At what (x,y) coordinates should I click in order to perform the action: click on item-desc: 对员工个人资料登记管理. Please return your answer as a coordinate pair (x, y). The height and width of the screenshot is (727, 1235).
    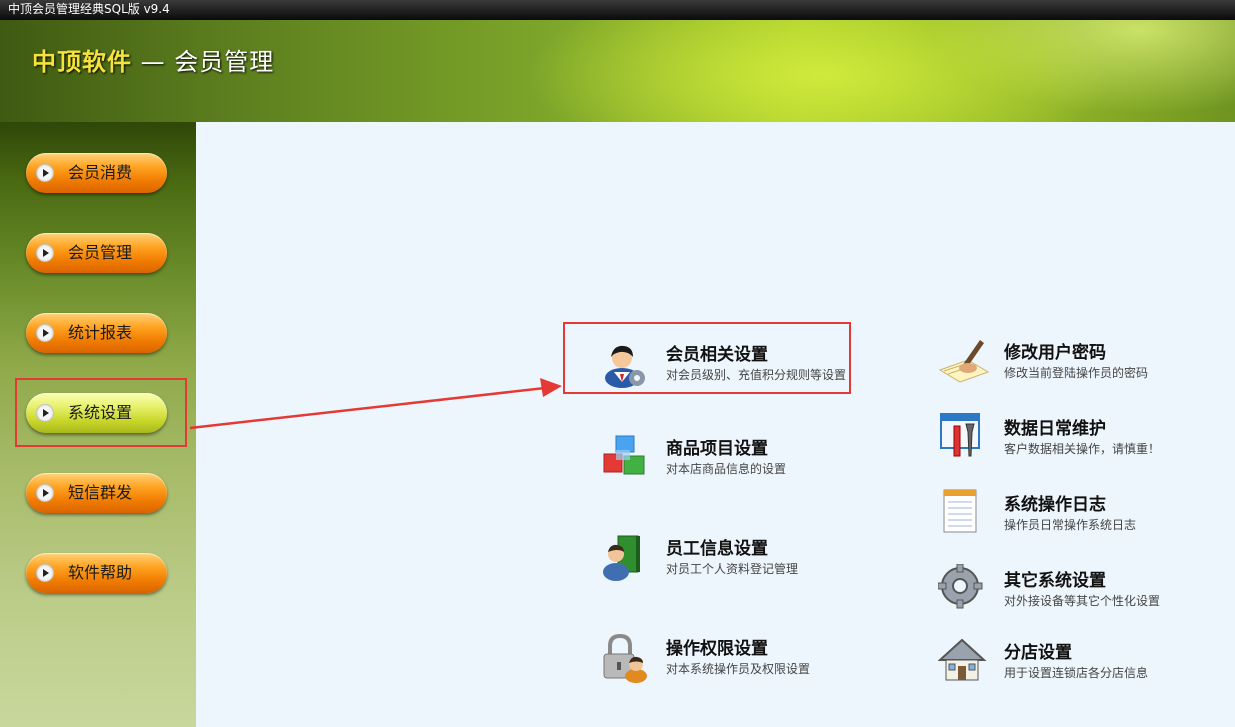
    Looking at the image, I should click on (732, 569).